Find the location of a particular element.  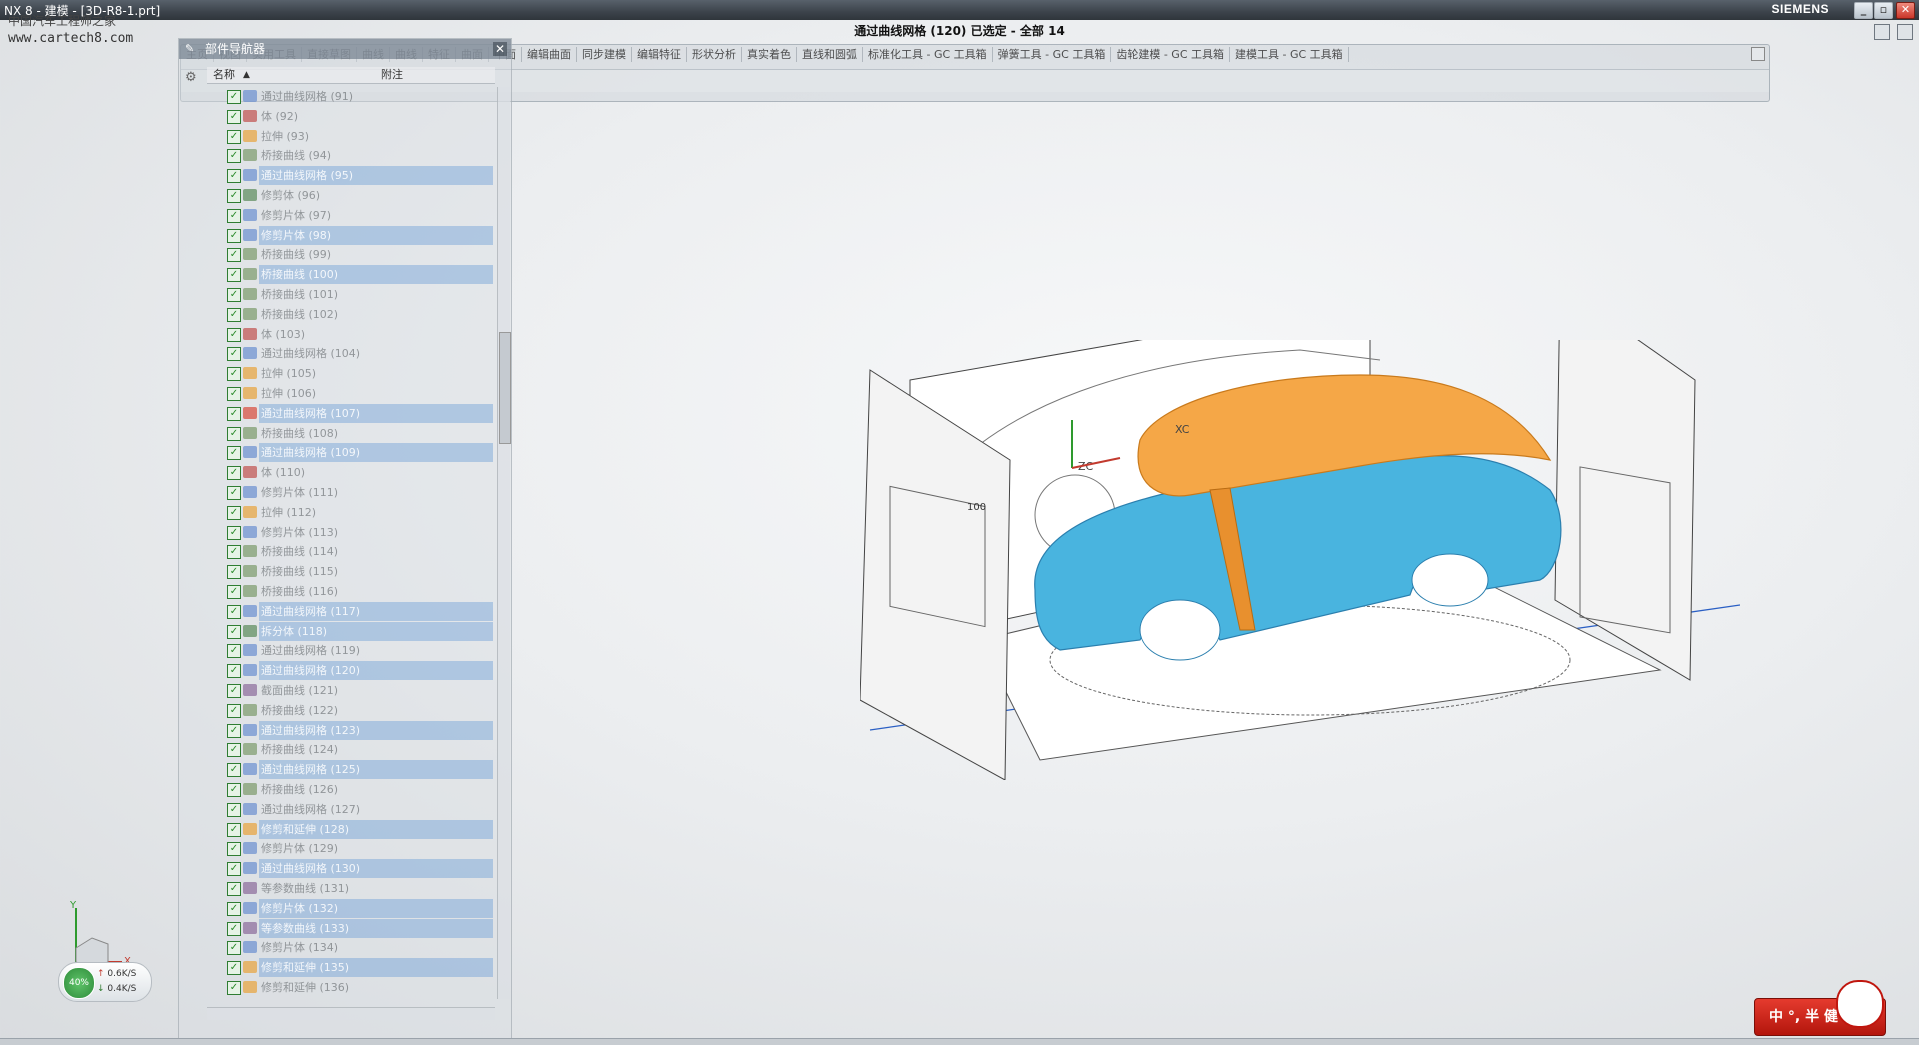

feature-row: ✓ 通过曲线网格 (109) is located at coordinates (351, 452).